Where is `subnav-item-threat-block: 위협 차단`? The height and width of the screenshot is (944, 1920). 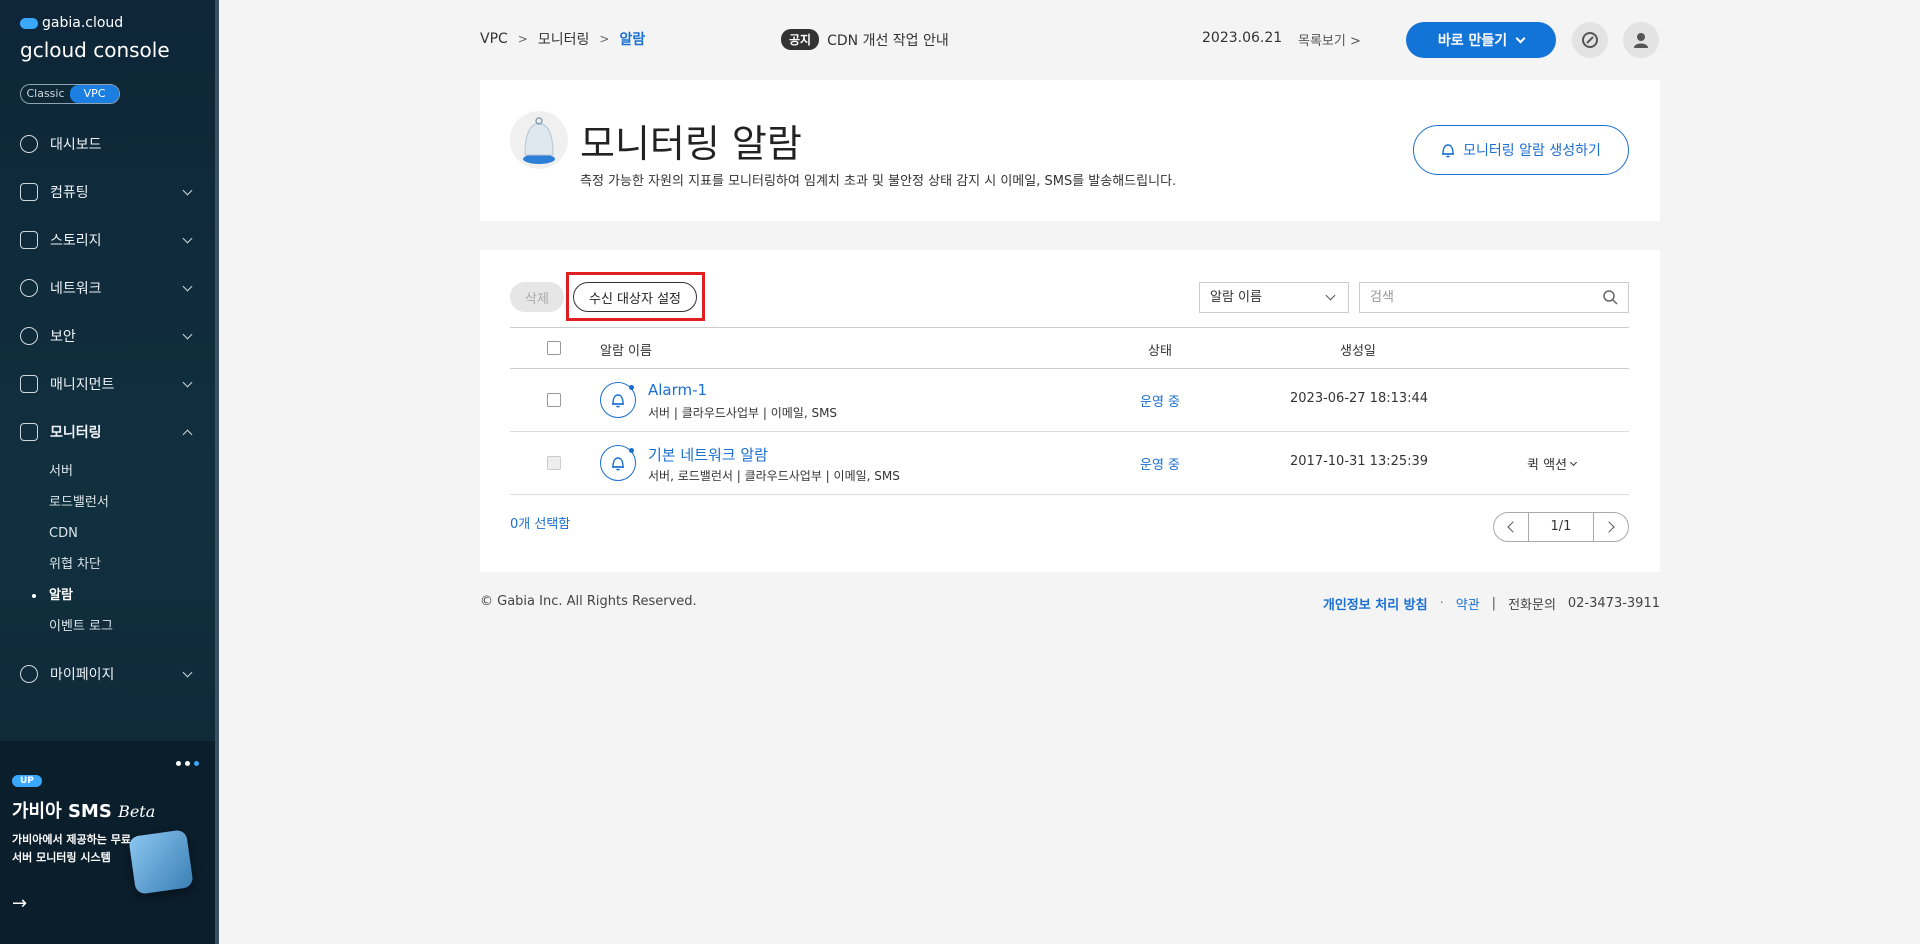
subnav-item-threat-block: 위협 차단 is located at coordinates (132, 564).